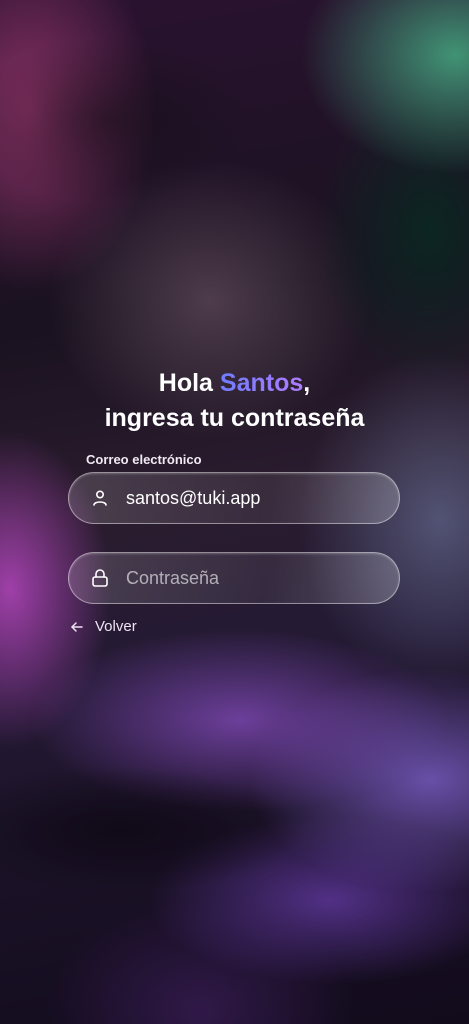  Describe the element at coordinates (193, 498) in the screenshot. I see `email-value: santos@tuki.app` at that location.